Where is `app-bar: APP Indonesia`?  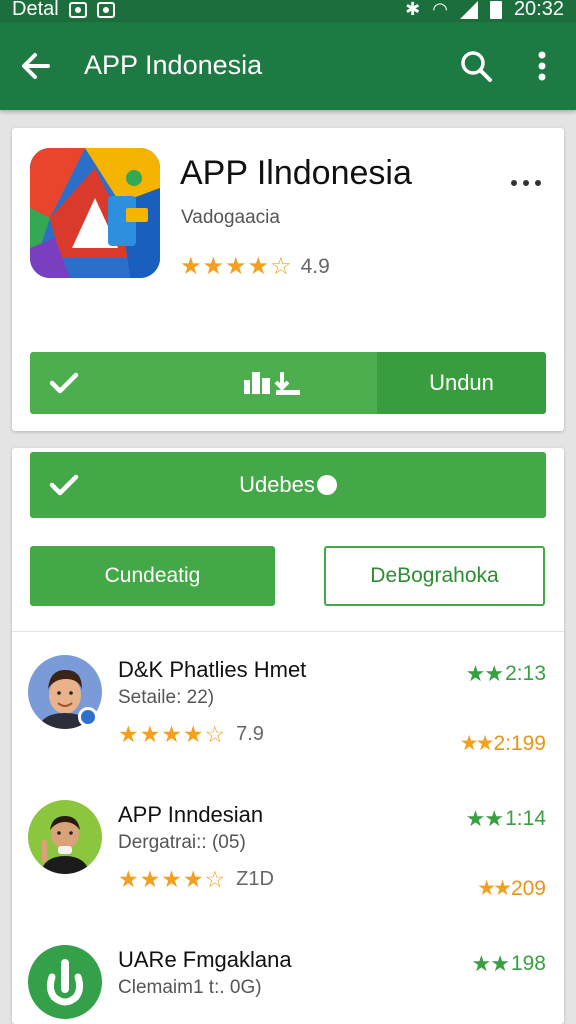
app-bar: APP Indonesia is located at coordinates (288, 66).